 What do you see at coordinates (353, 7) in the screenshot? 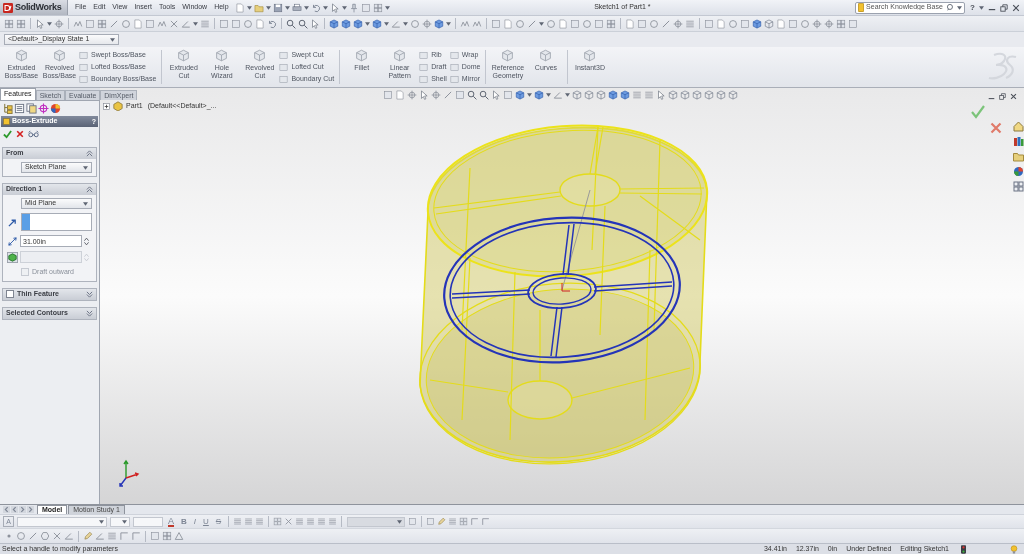
I see `pushpin-icon` at bounding box center [353, 7].